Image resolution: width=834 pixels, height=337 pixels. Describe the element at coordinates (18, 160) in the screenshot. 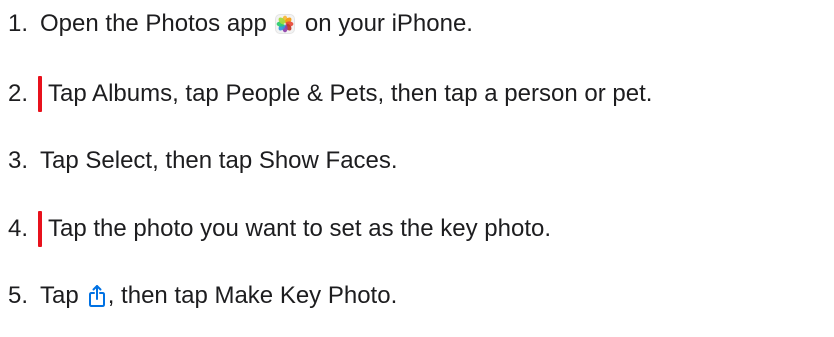

I see `step-3-number: 3.` at that location.